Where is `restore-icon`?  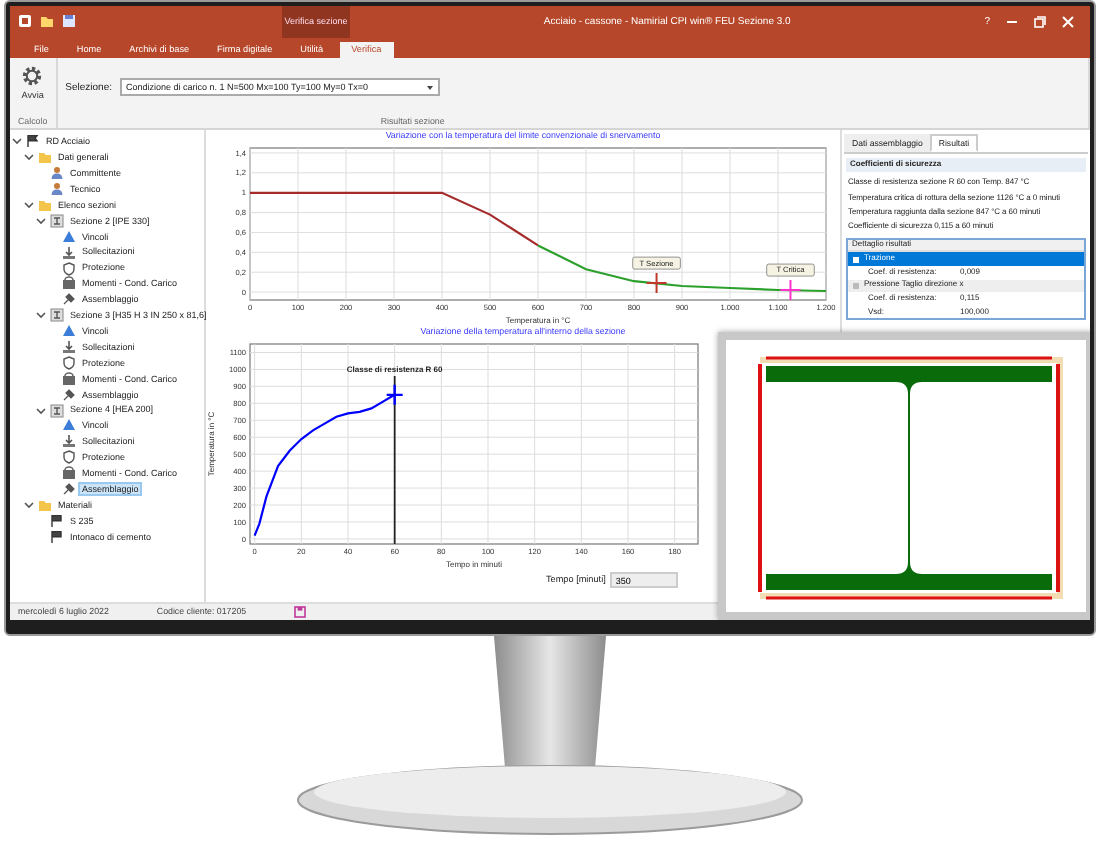 restore-icon is located at coordinates (1040, 22).